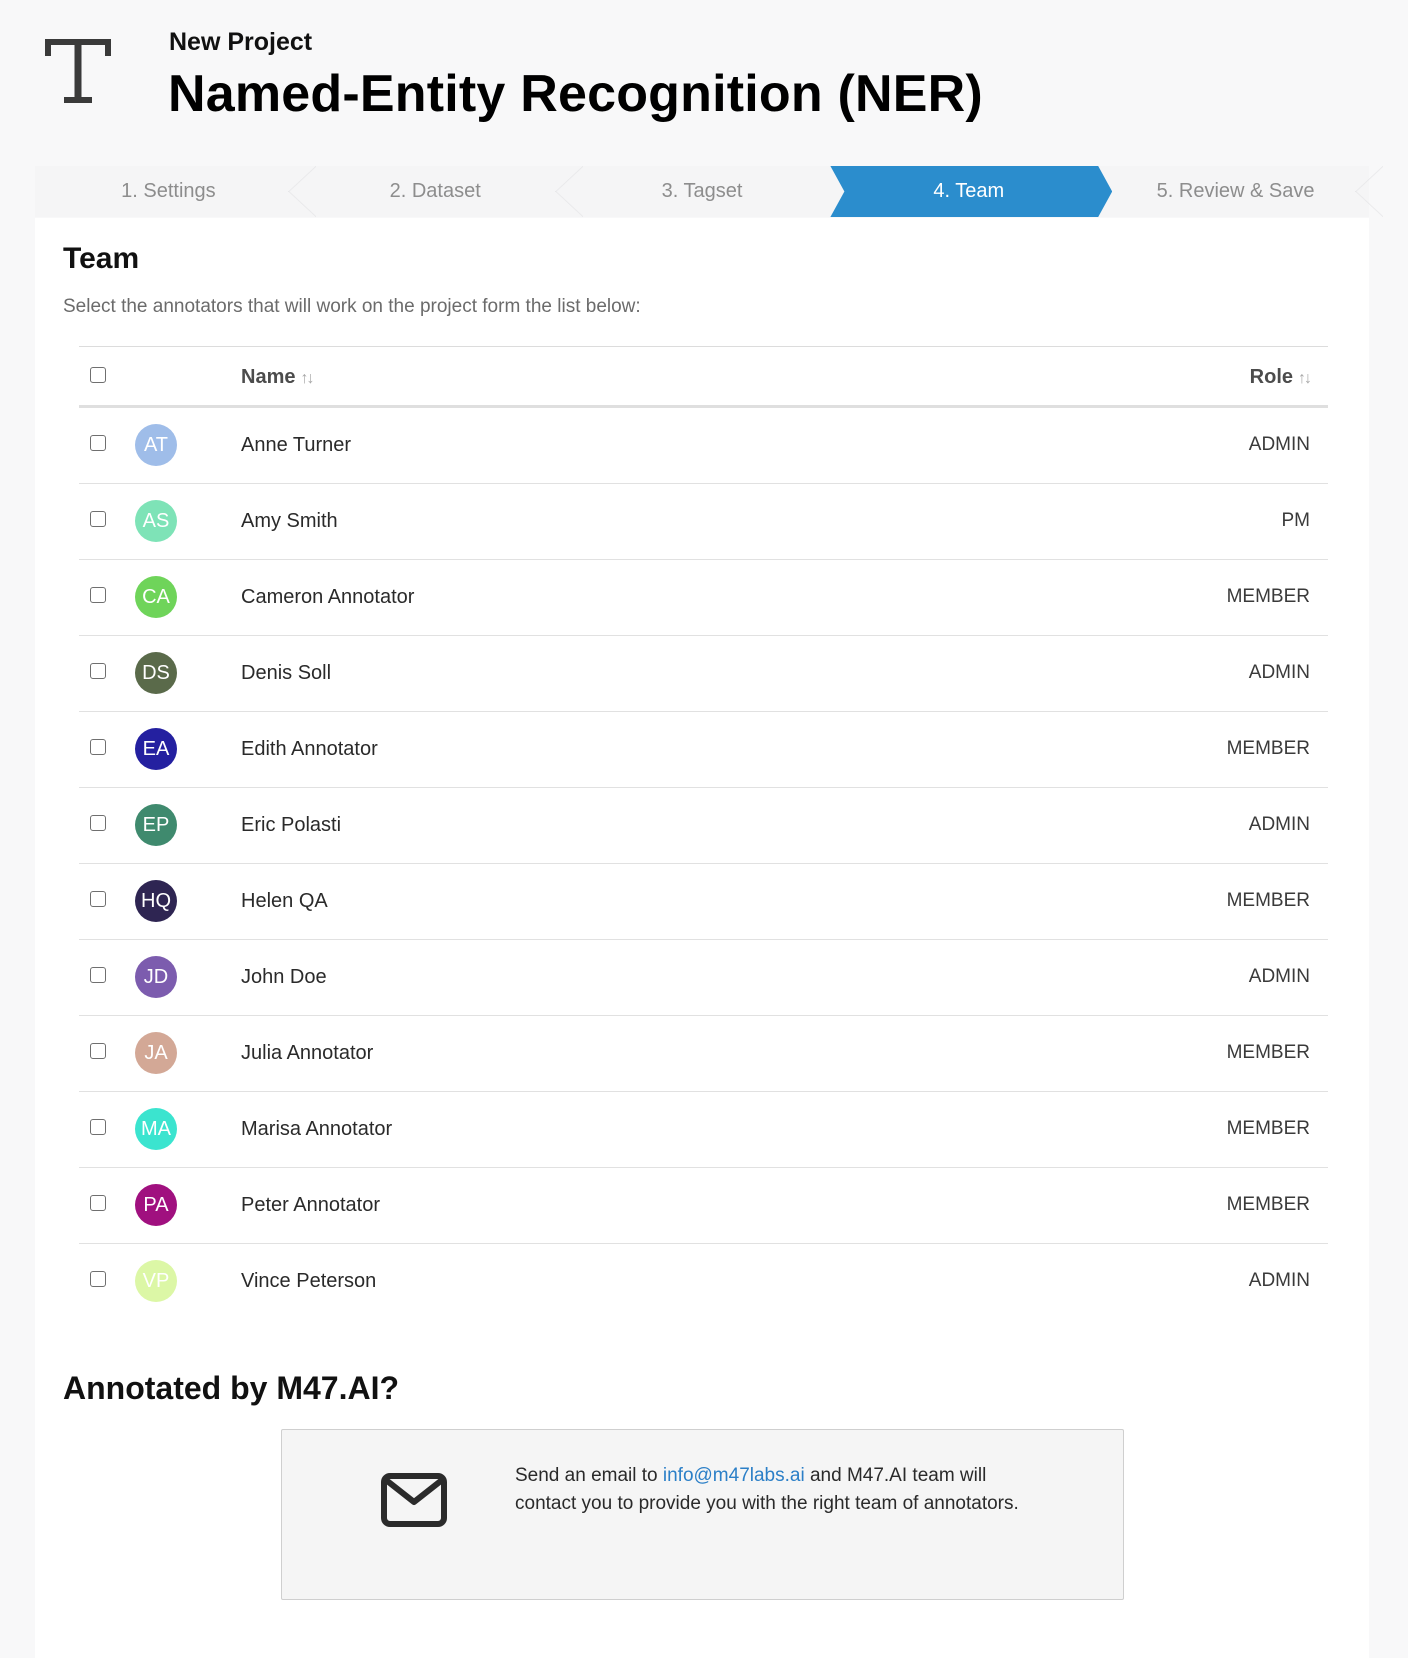 The image size is (1408, 1658). What do you see at coordinates (703, 1282) in the screenshot?
I see `table-row: VP Vince Peterson ADMIN` at bounding box center [703, 1282].